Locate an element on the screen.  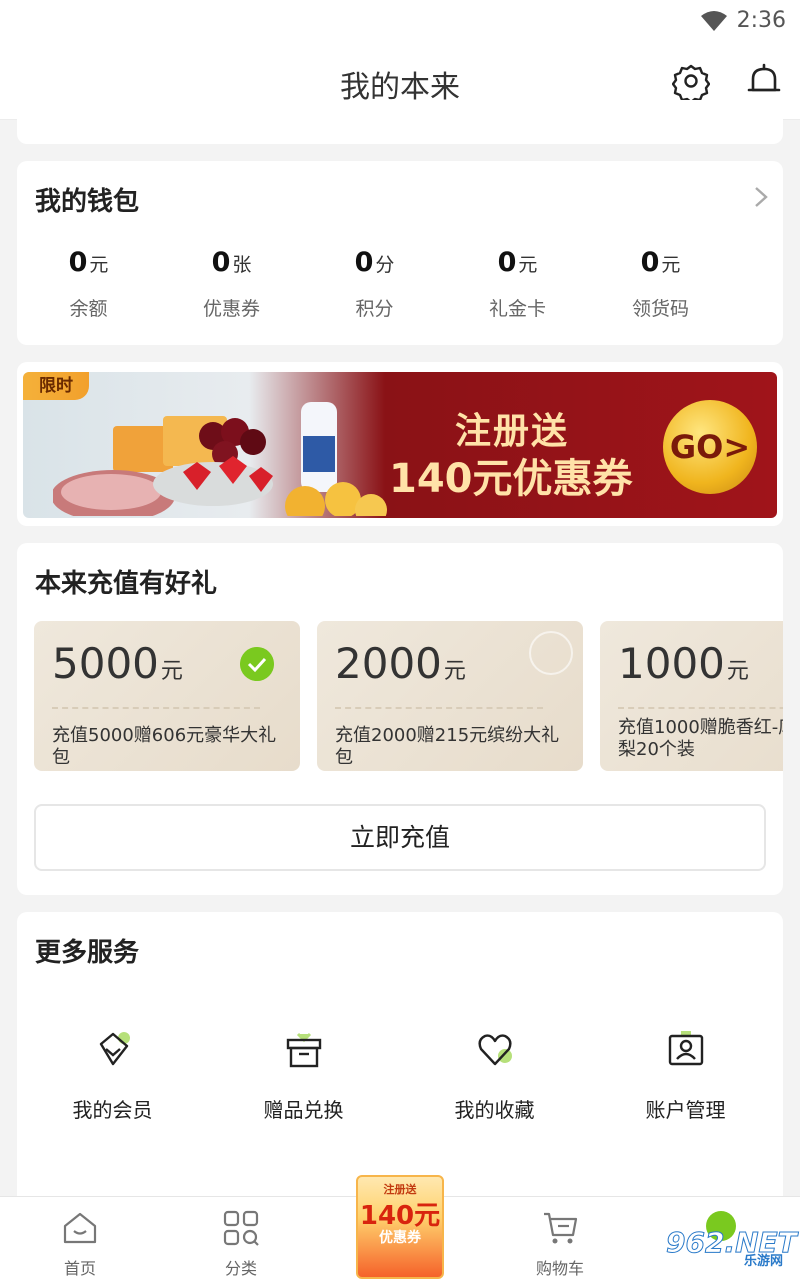
promo-banner: 限时 注册送 140元优惠券 GO> is located at coordinates (400, 445).